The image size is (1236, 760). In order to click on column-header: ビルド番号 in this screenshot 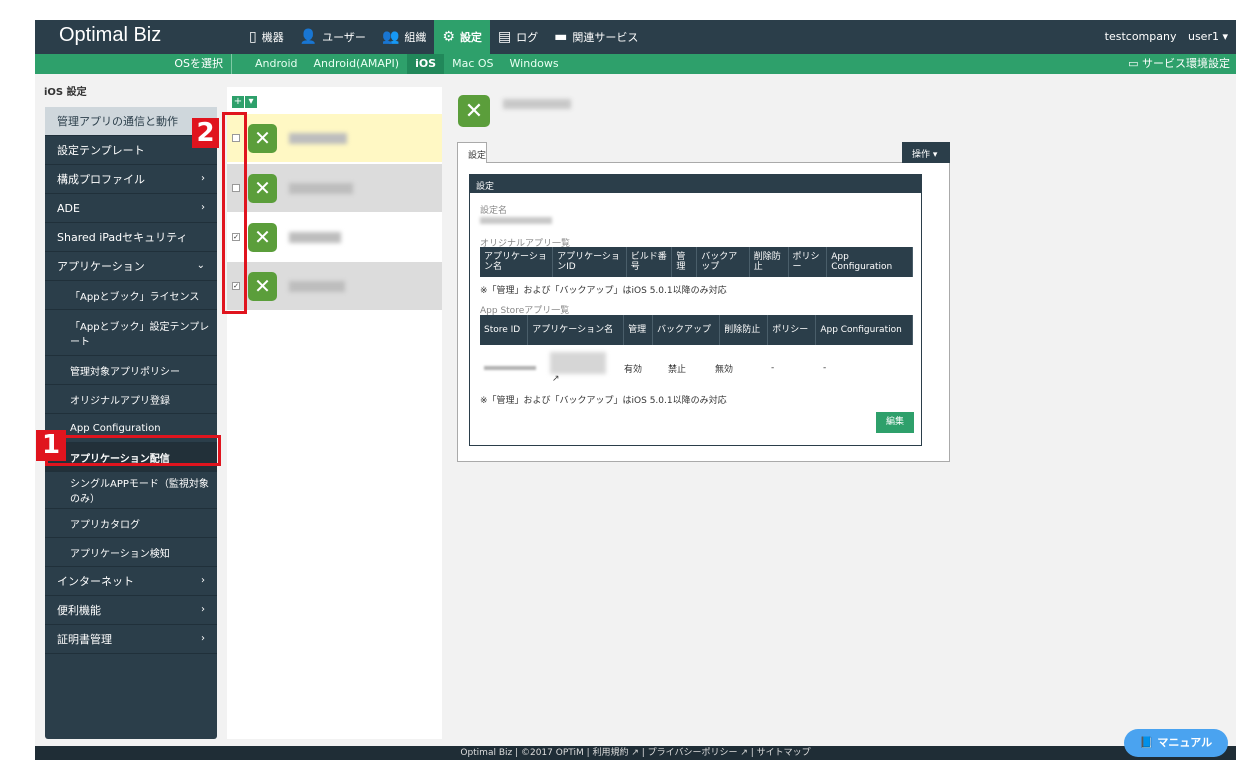, I will do `click(649, 262)`.